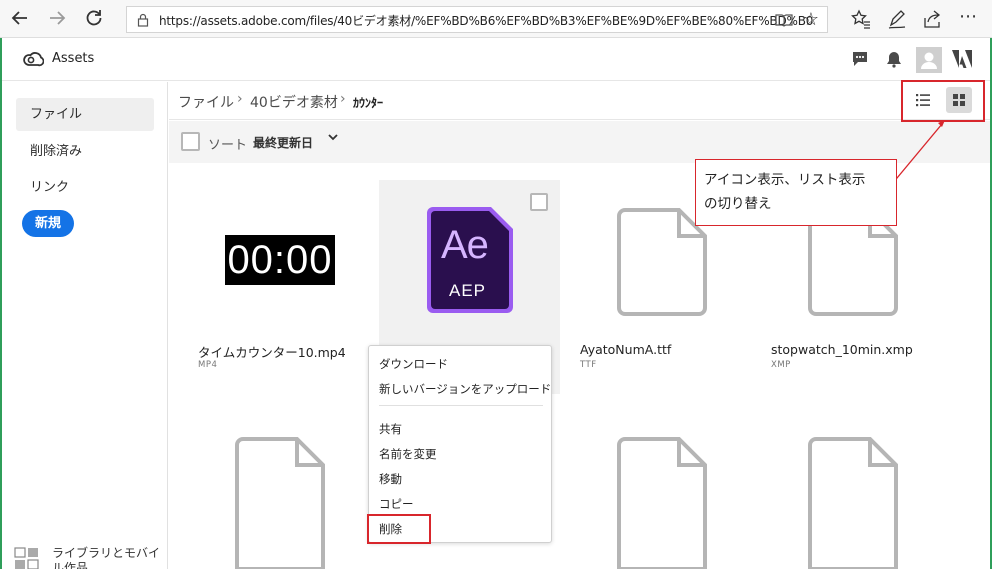  Describe the element at coordinates (85, 187) in the screenshot. I see `sidebar-item-links: リンク` at that location.